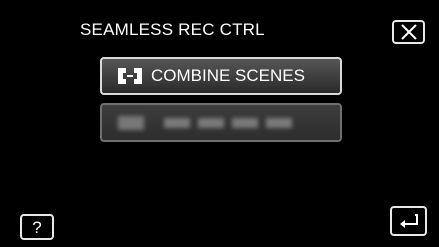  What do you see at coordinates (228, 75) in the screenshot?
I see `combine-scenes-label: COMBINE SCENES` at bounding box center [228, 75].